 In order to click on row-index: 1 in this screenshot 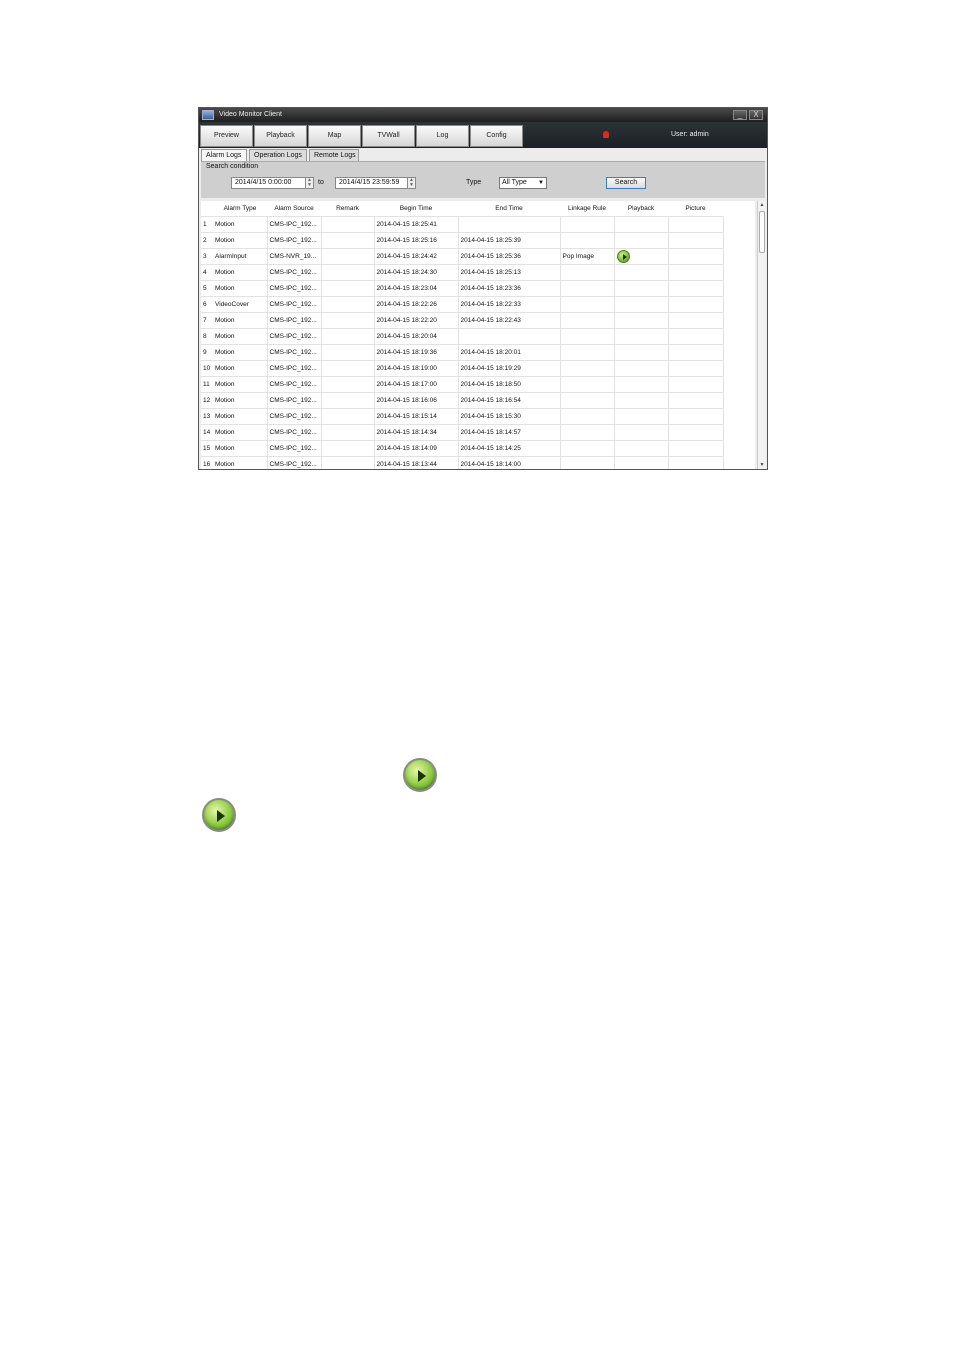, I will do `click(207, 224)`.